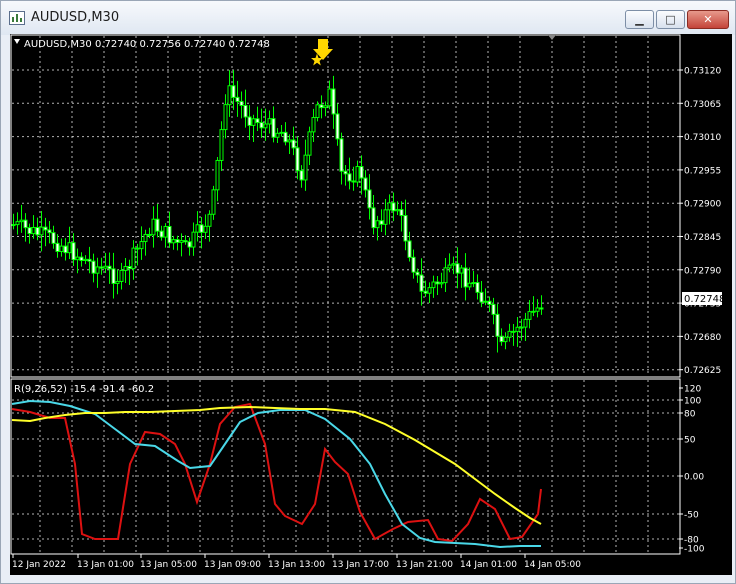  I want to click on maximize-icon: □, so click(670, 19).